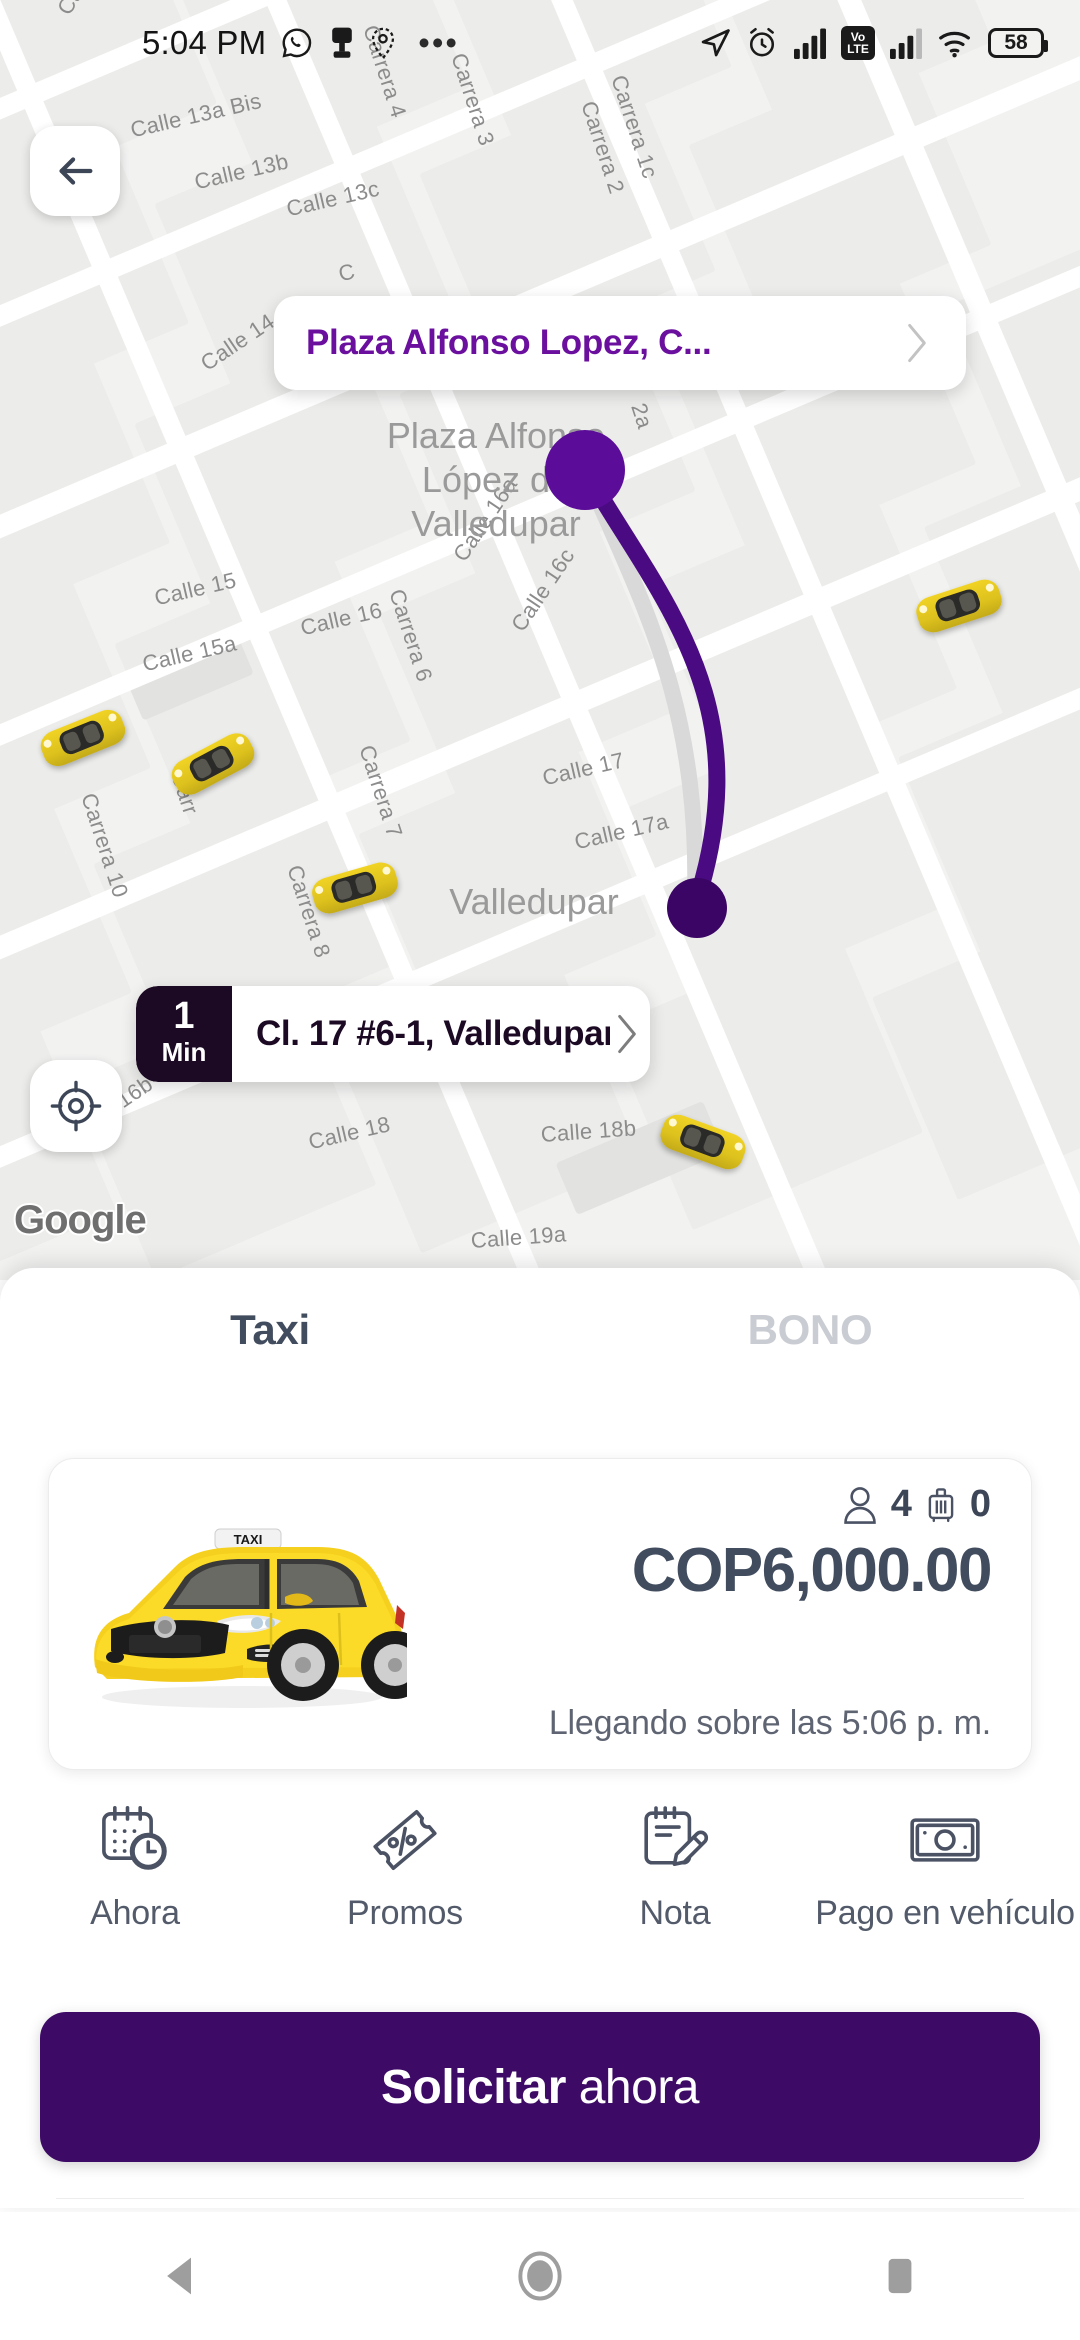 The height and width of the screenshot is (2340, 1080). I want to click on crosshair-icon, so click(76, 1106).